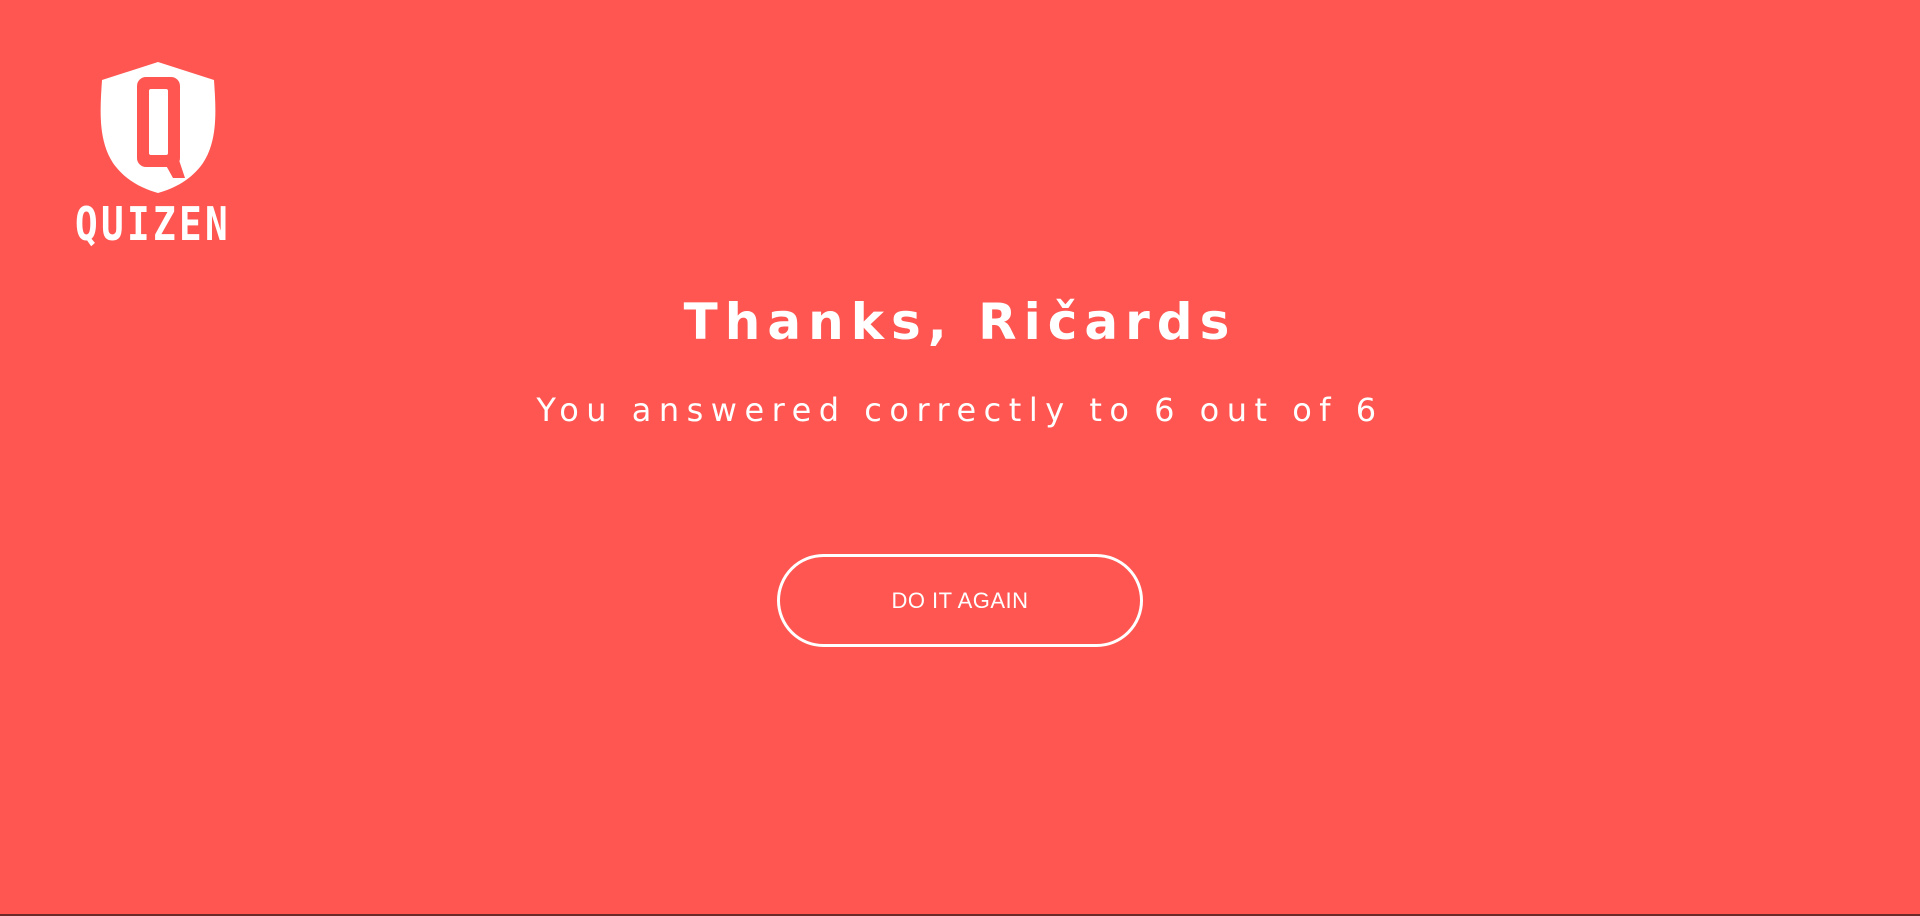  Describe the element at coordinates (158, 127) in the screenshot. I see `shield-q-icon` at that location.